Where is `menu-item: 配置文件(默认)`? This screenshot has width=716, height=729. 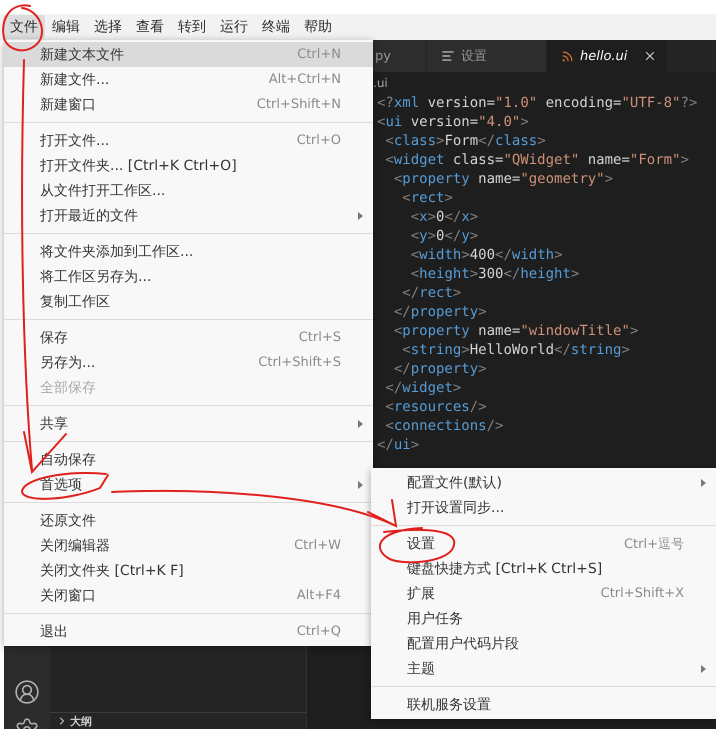 menu-item: 配置文件(默认) is located at coordinates (543, 482).